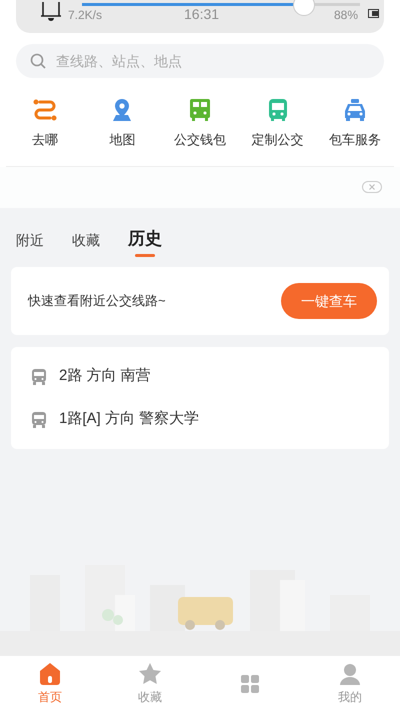  What do you see at coordinates (145, 241) in the screenshot?
I see `tab: 历史` at bounding box center [145, 241].